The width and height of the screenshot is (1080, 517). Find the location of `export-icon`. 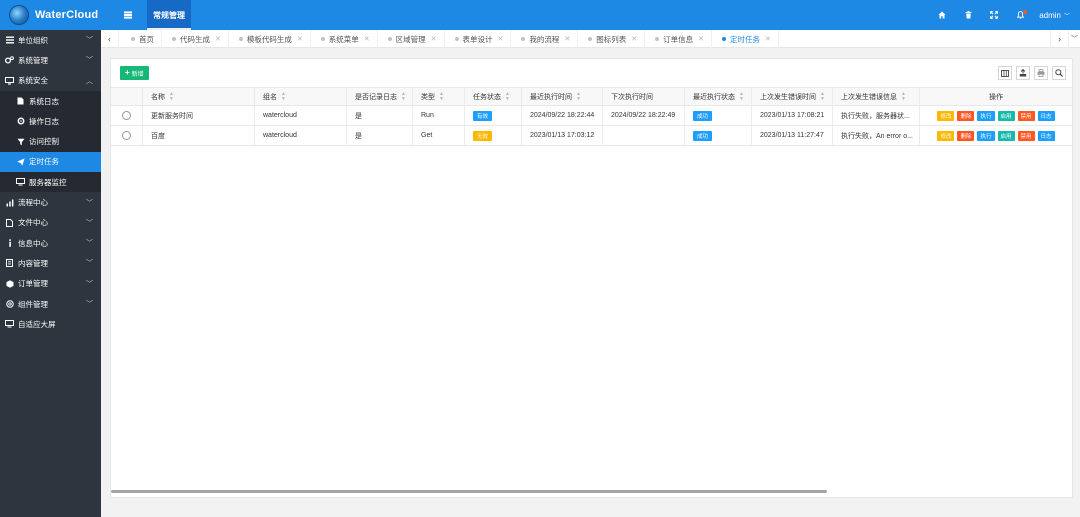

export-icon is located at coordinates (1023, 73).